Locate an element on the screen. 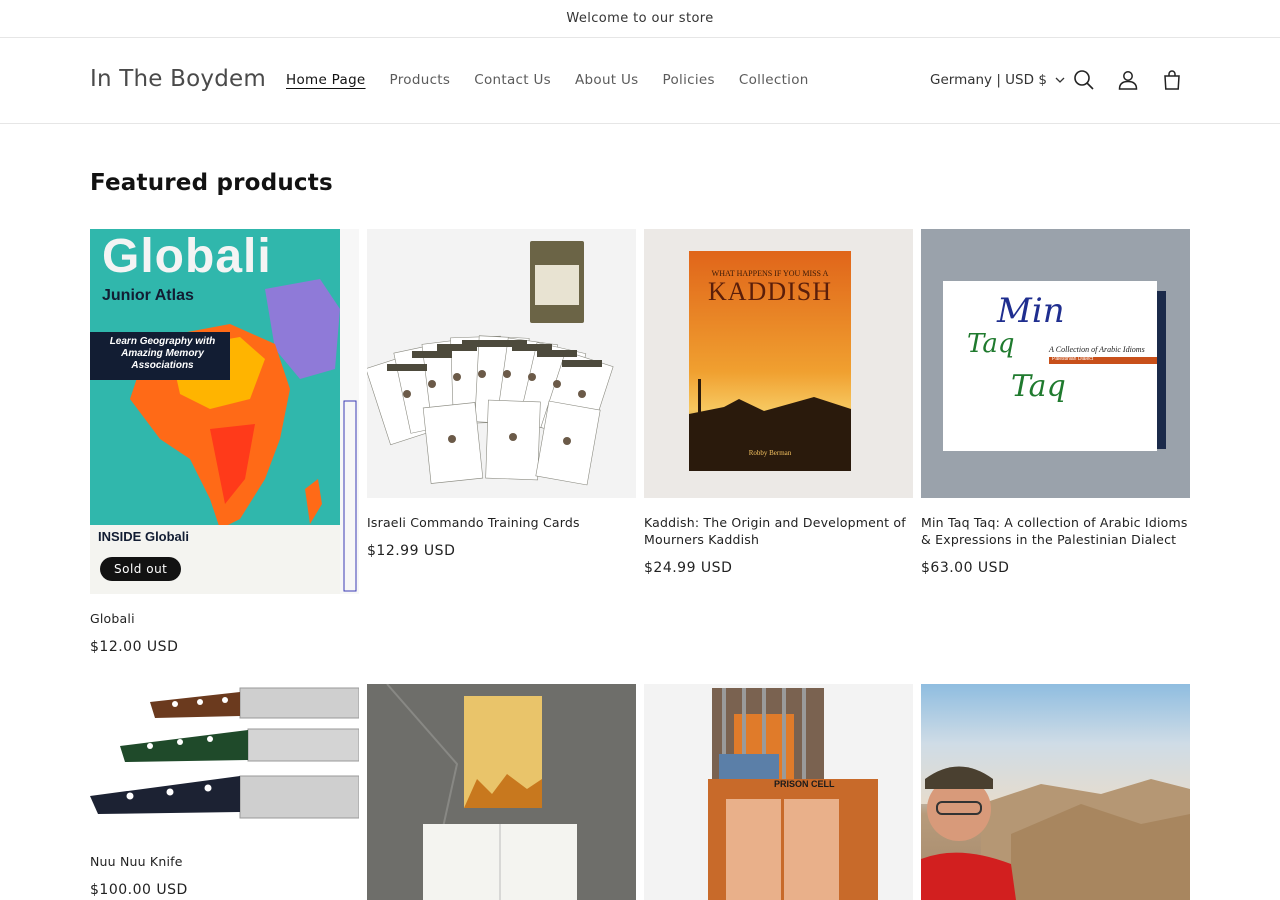 This screenshot has height=900, width=1280. locale-label: Germany | USD $ is located at coordinates (988, 80).